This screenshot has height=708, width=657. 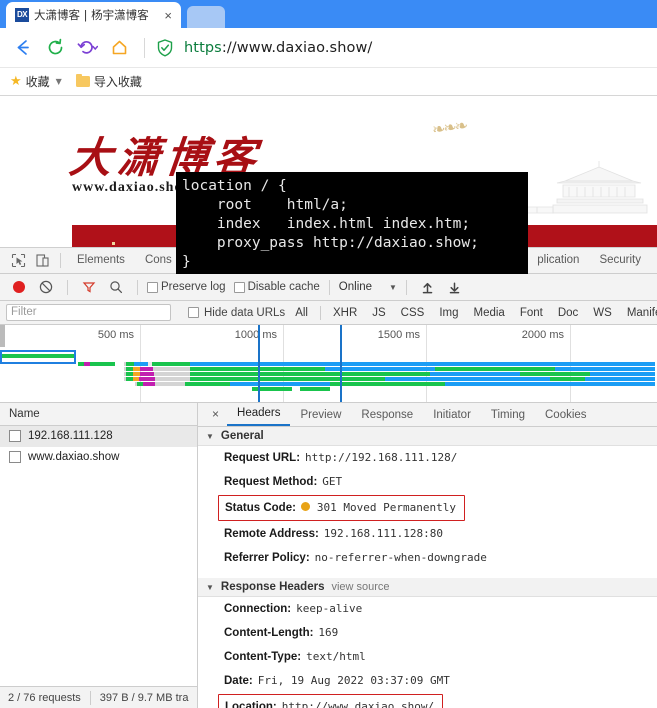 I want to click on disable-cache-checkbox, so click(x=239, y=287).